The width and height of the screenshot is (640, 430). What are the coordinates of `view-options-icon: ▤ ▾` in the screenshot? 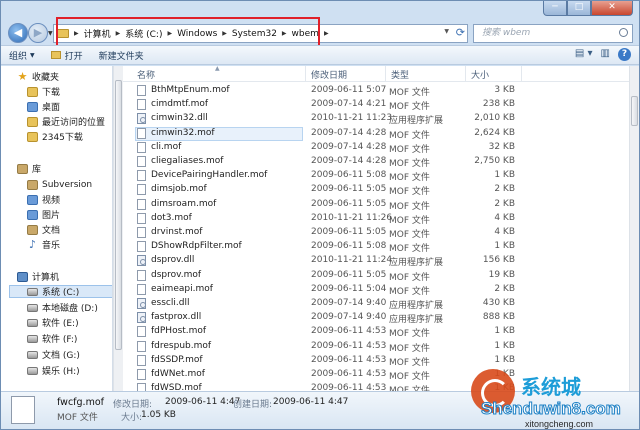 It's located at (584, 54).